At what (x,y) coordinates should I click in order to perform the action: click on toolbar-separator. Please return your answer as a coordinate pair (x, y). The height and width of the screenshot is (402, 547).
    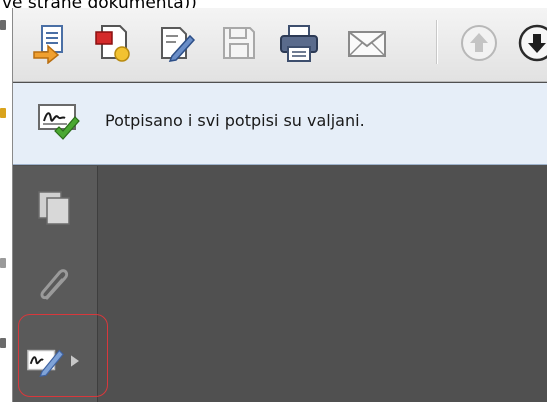
    Looking at the image, I should click on (437, 42).